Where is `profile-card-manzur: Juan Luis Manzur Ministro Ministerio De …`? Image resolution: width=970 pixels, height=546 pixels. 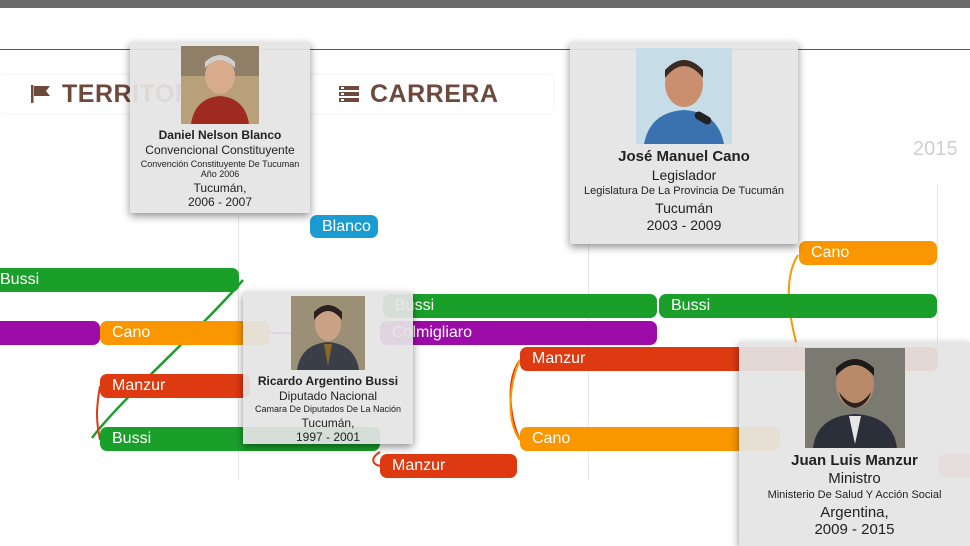
profile-card-manzur: Juan Luis Manzur Ministro Ministerio De … is located at coordinates (854, 444).